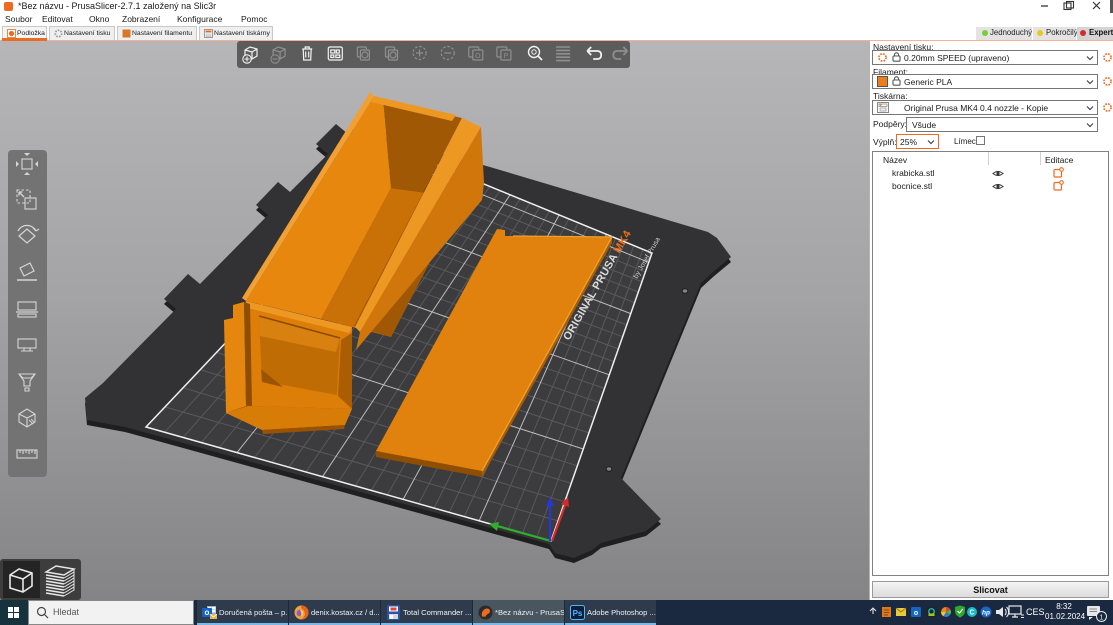 This screenshot has height=625, width=1113. Describe the element at coordinates (971, 613) in the screenshot. I see `svg-text: C` at that location.